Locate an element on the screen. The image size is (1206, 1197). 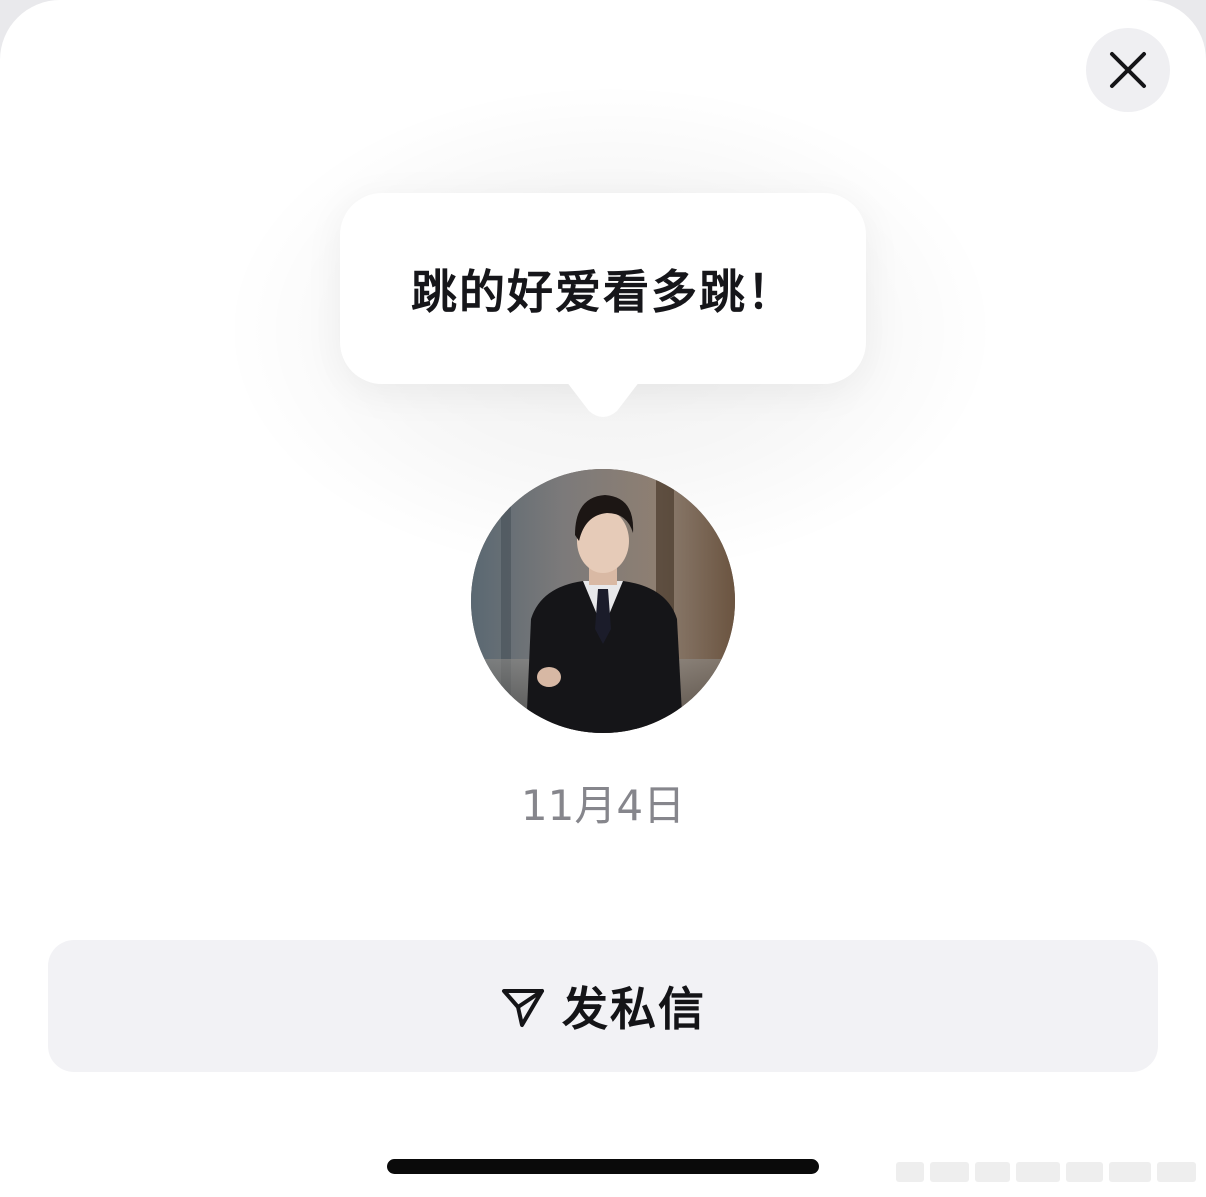
message-bubble: 跳的好爱看多跳！ is located at coordinates (603, 288).